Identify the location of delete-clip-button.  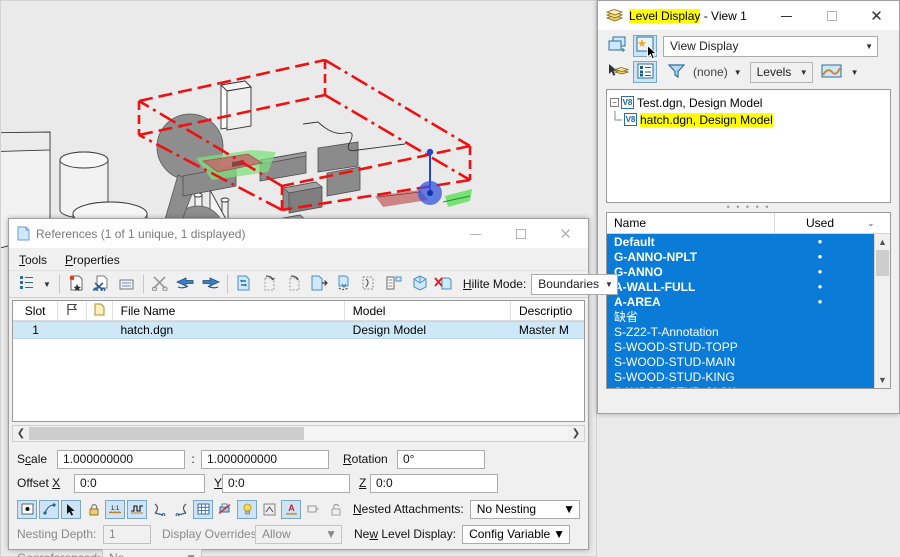
(444, 284).